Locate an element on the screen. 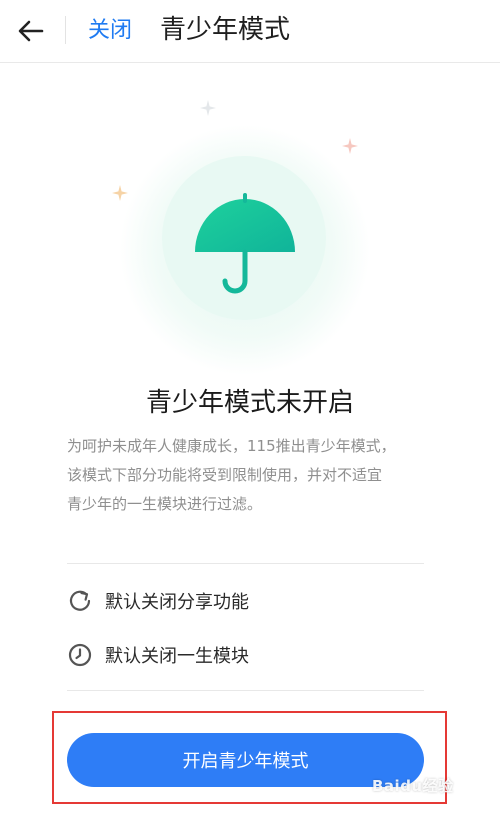 This screenshot has width=500, height=823. description-line: 青少年的一生模块进行过滤。 is located at coordinates (165, 504).